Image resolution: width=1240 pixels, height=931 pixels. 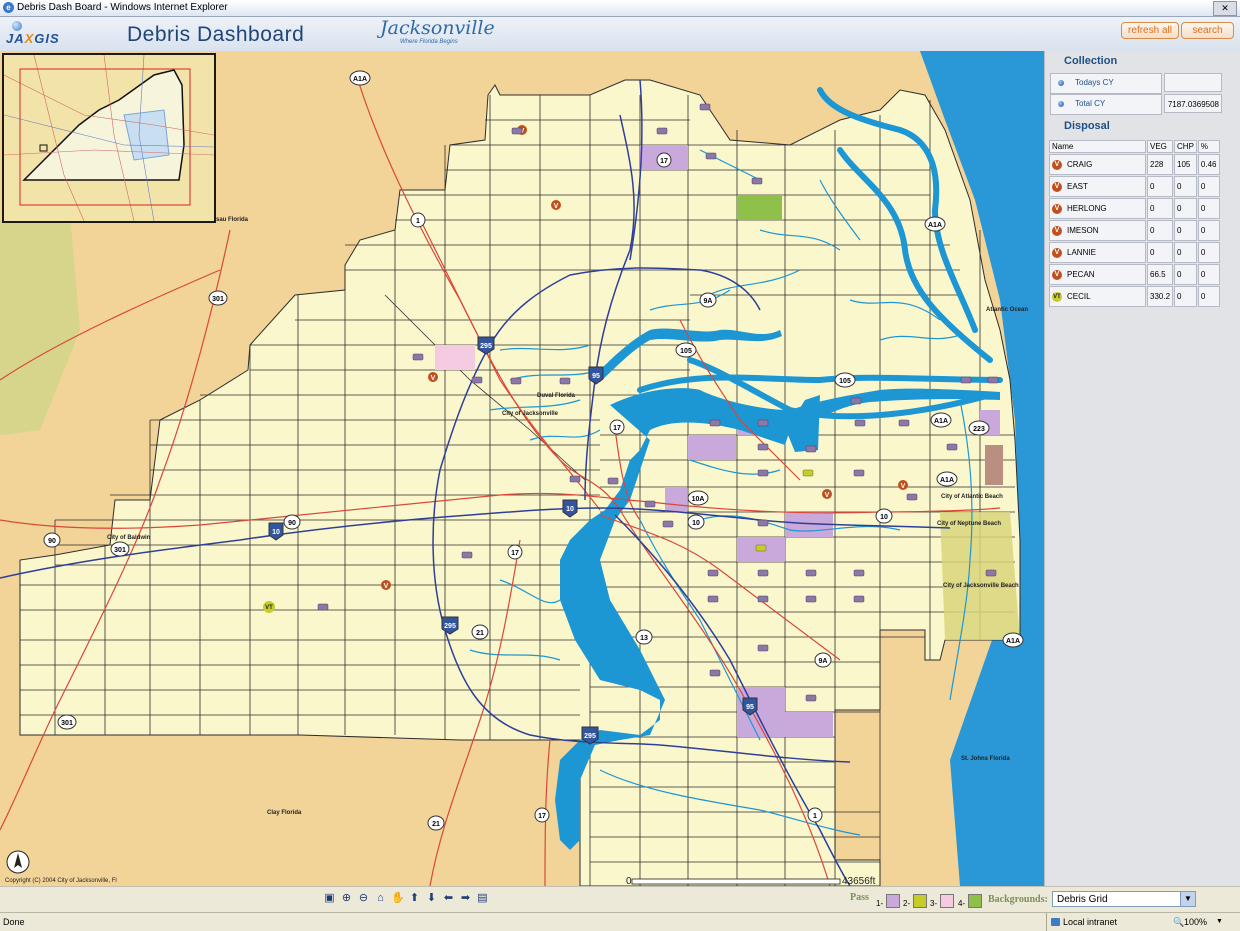 I want to click on globe-icon, so click(x=17, y=26).